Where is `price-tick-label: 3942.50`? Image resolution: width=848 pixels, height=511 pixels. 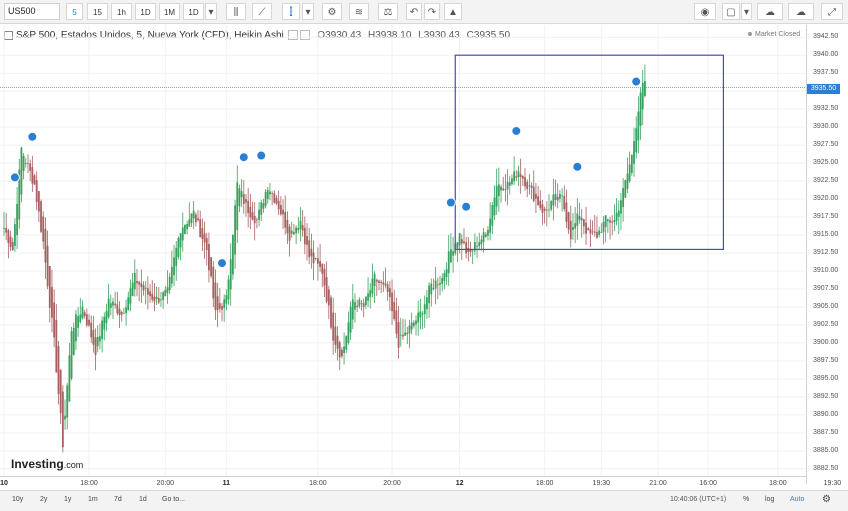
price-tick-label: 3942.50 is located at coordinates (826, 37).